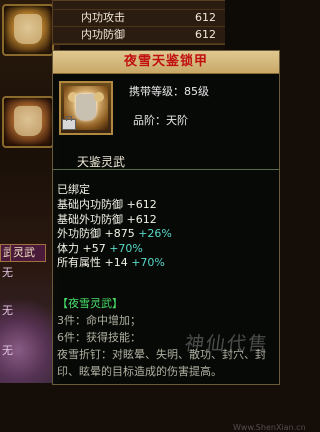  Describe the element at coordinates (166, 169) in the screenshot. I see `divider` at that location.